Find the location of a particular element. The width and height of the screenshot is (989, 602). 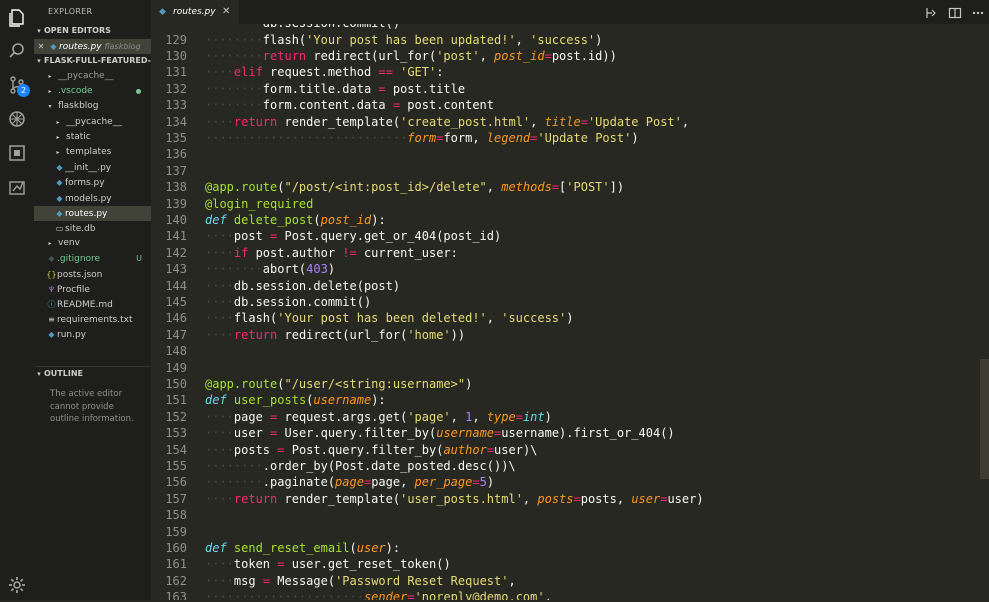

outline-header: ▾ OUTLINE is located at coordinates (92, 373).